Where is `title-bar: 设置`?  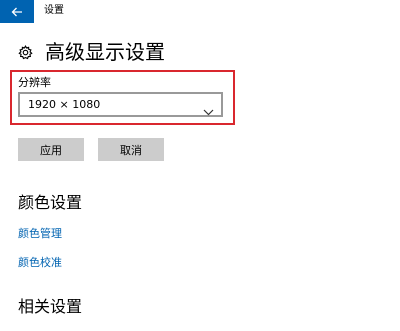
title-bar: 设置 is located at coordinates (200, 11).